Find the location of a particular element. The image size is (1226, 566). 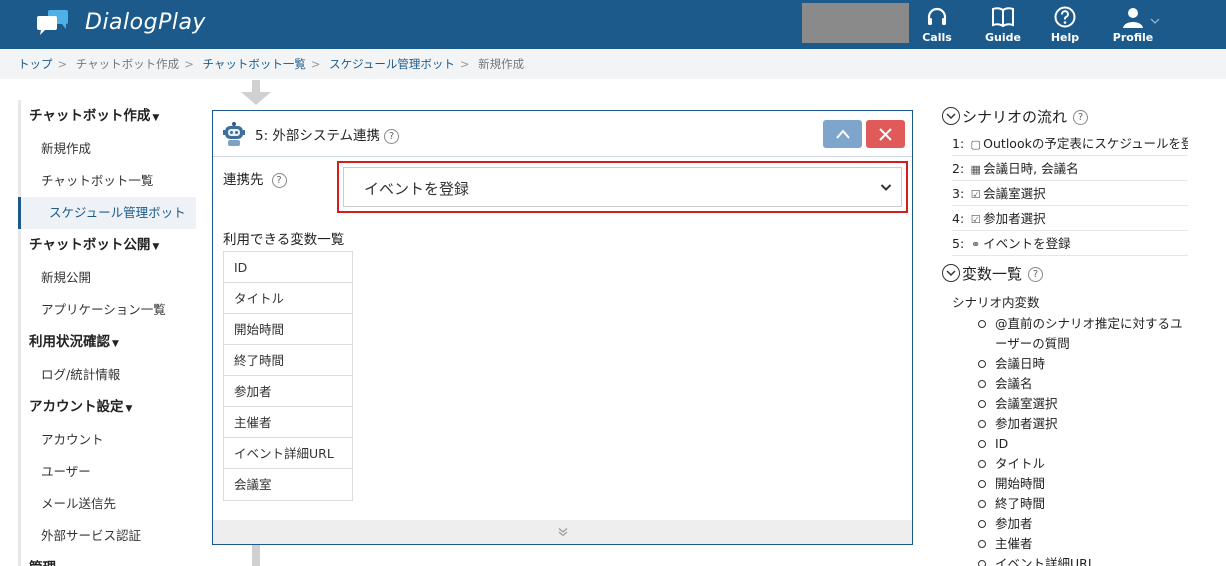

scenario-flow-header: シナリオの流れ? is located at coordinates (1082, 117).